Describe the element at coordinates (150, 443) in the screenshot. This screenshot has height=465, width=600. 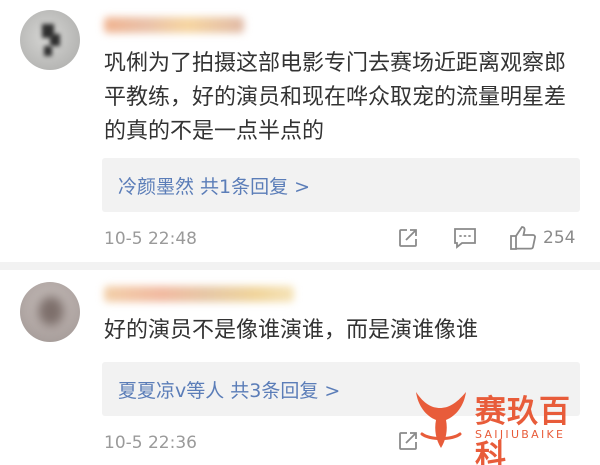
I see `comment-timestamp: 10-5 22:36` at that location.